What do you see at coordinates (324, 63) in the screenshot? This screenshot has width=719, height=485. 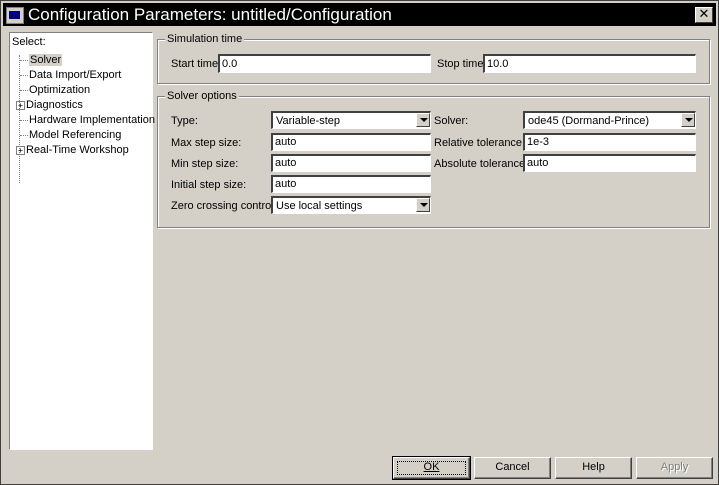 I see `start-time-input: 0.0` at bounding box center [324, 63].